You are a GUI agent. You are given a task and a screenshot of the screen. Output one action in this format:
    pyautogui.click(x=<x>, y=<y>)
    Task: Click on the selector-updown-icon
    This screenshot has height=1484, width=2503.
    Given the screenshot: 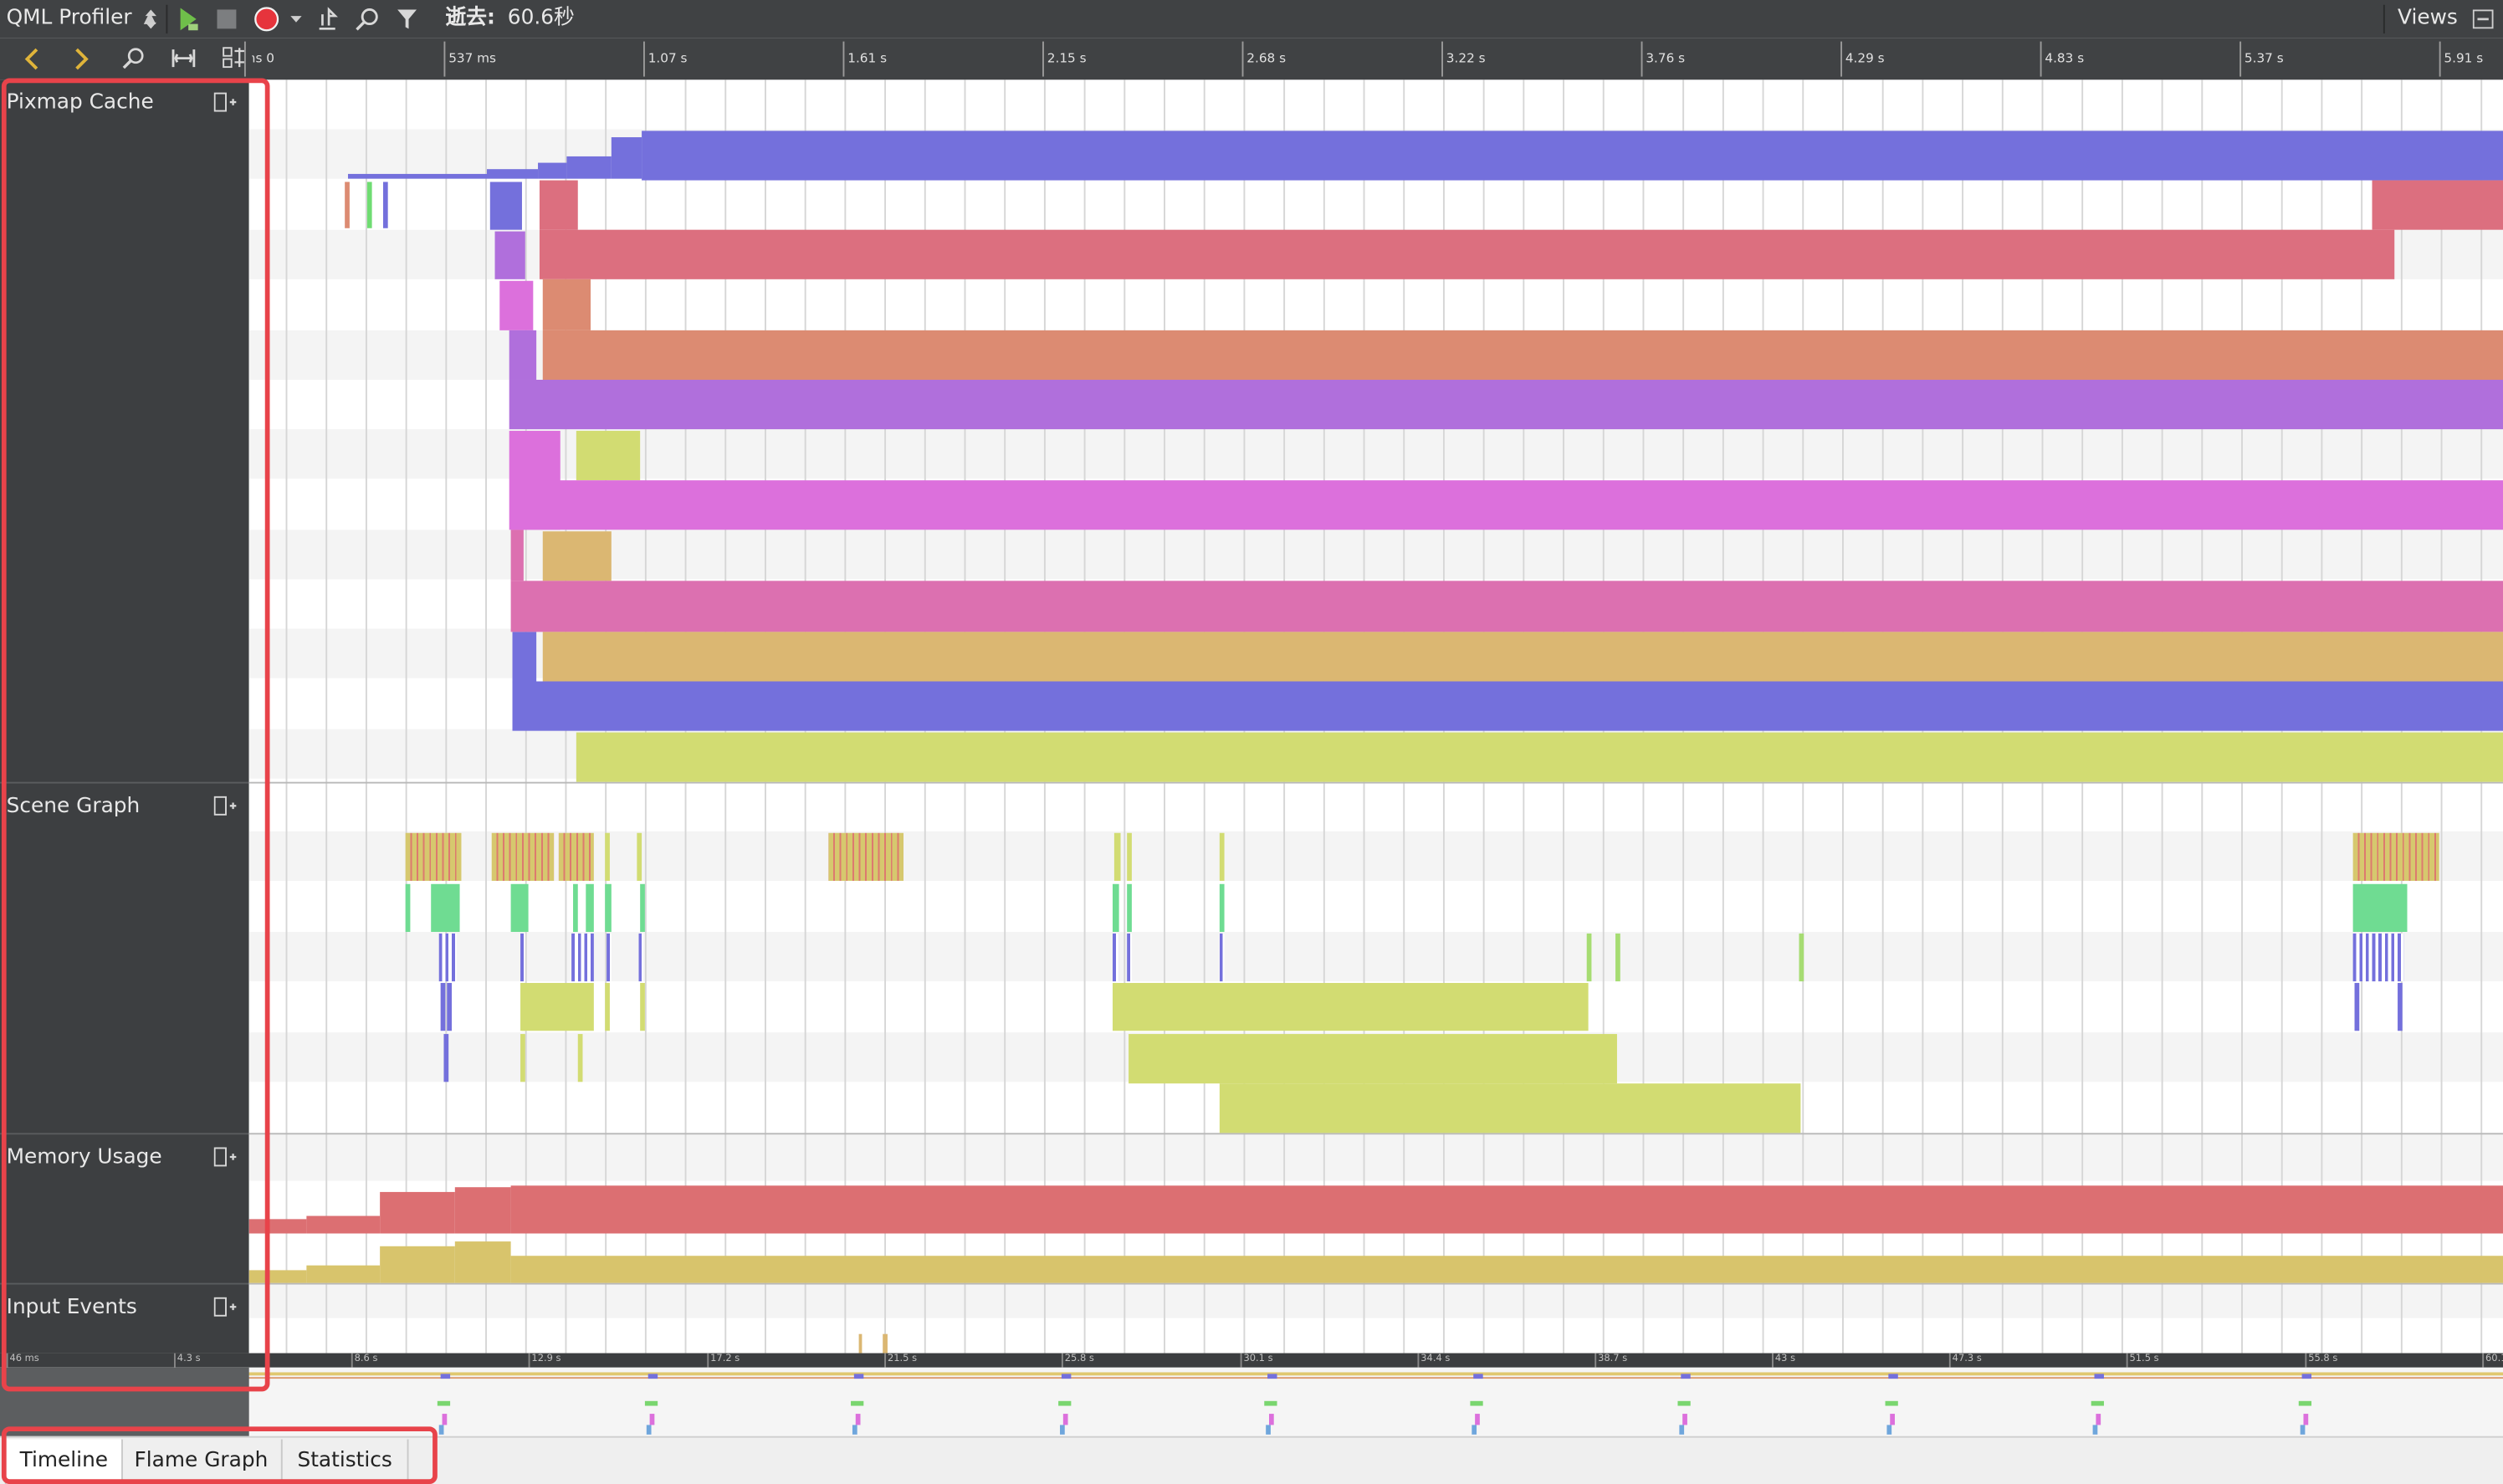 What is the action you would take?
    pyautogui.click(x=151, y=19)
    